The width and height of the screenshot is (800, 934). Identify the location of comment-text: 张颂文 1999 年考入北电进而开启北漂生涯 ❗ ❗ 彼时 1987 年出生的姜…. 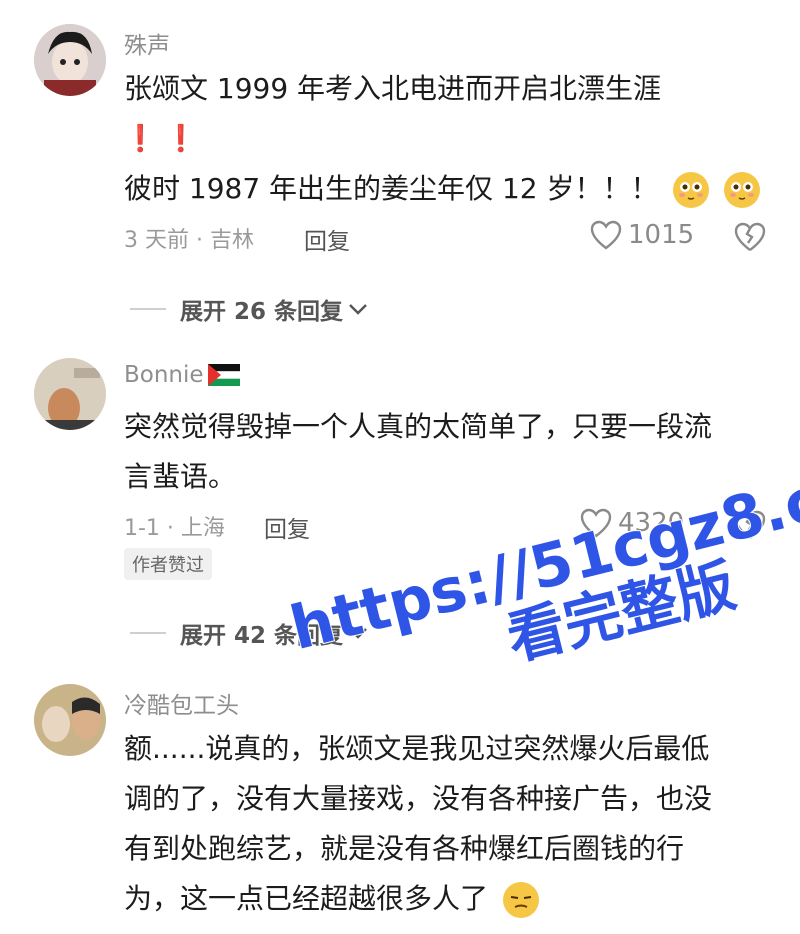
(449, 139).